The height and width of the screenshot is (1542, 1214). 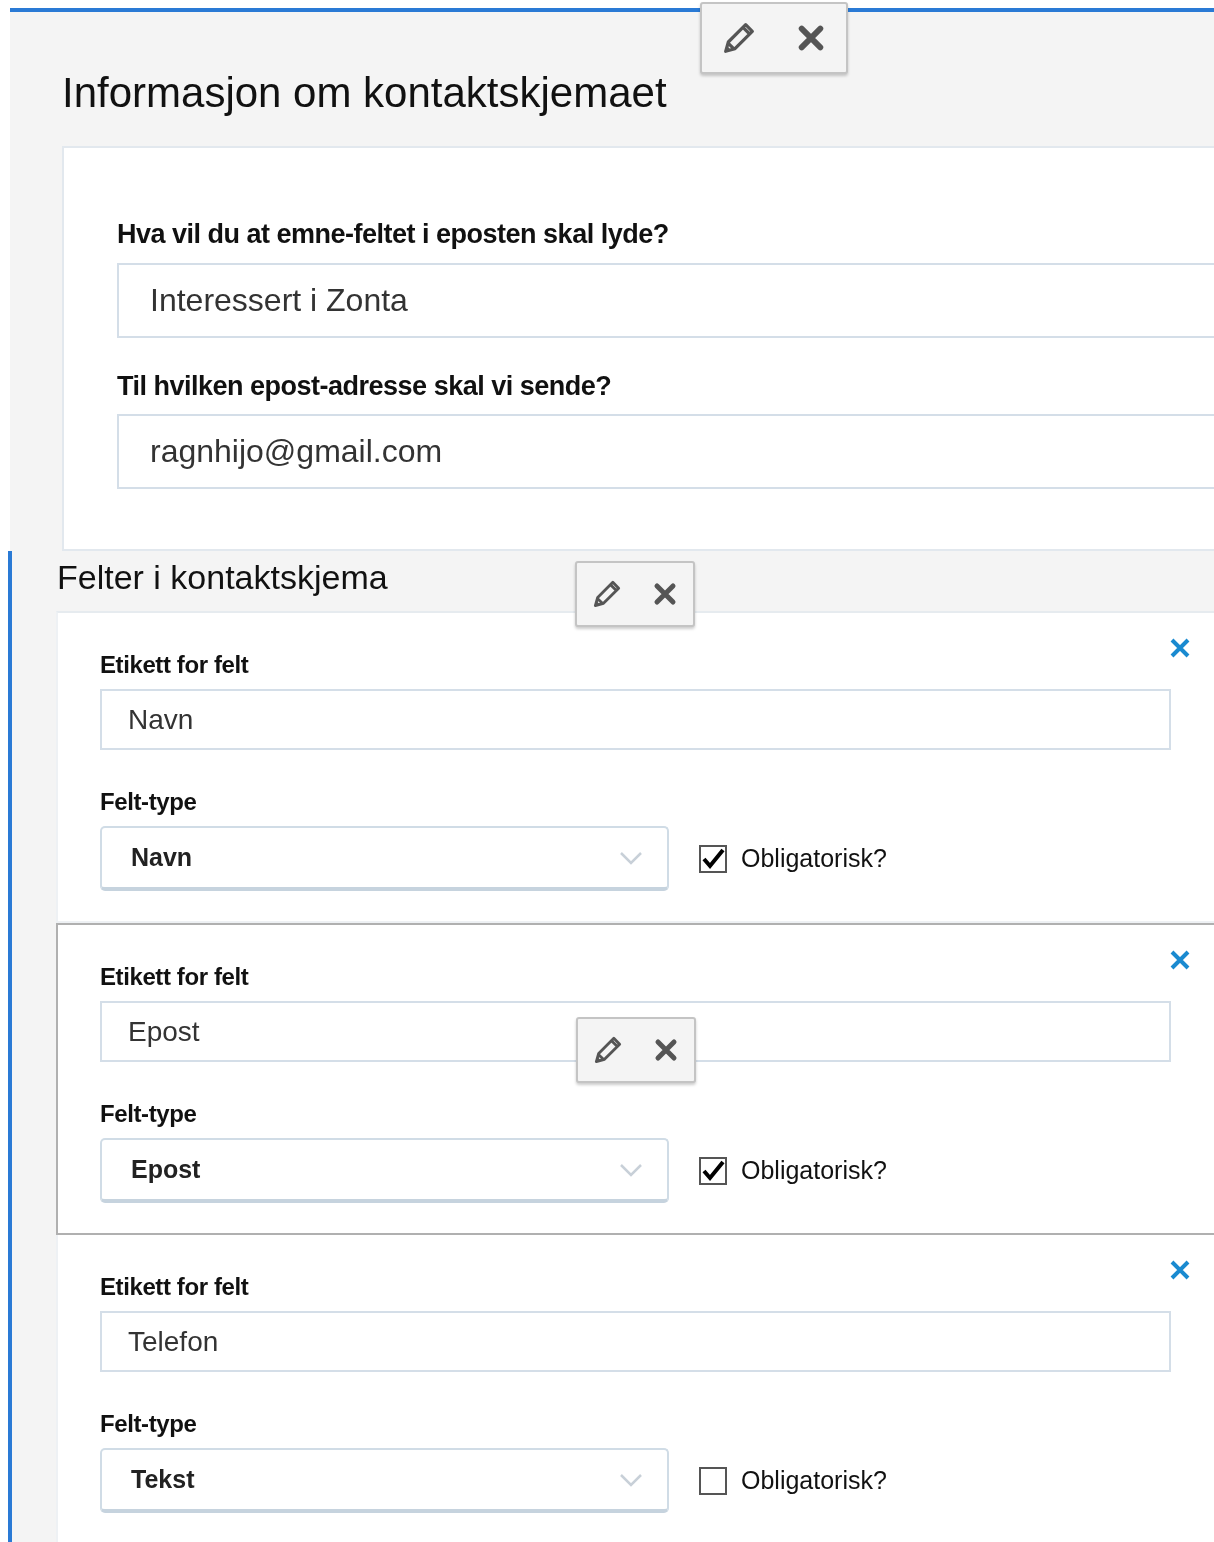 I want to click on select-dropdown: Epost, so click(x=384, y=1171).